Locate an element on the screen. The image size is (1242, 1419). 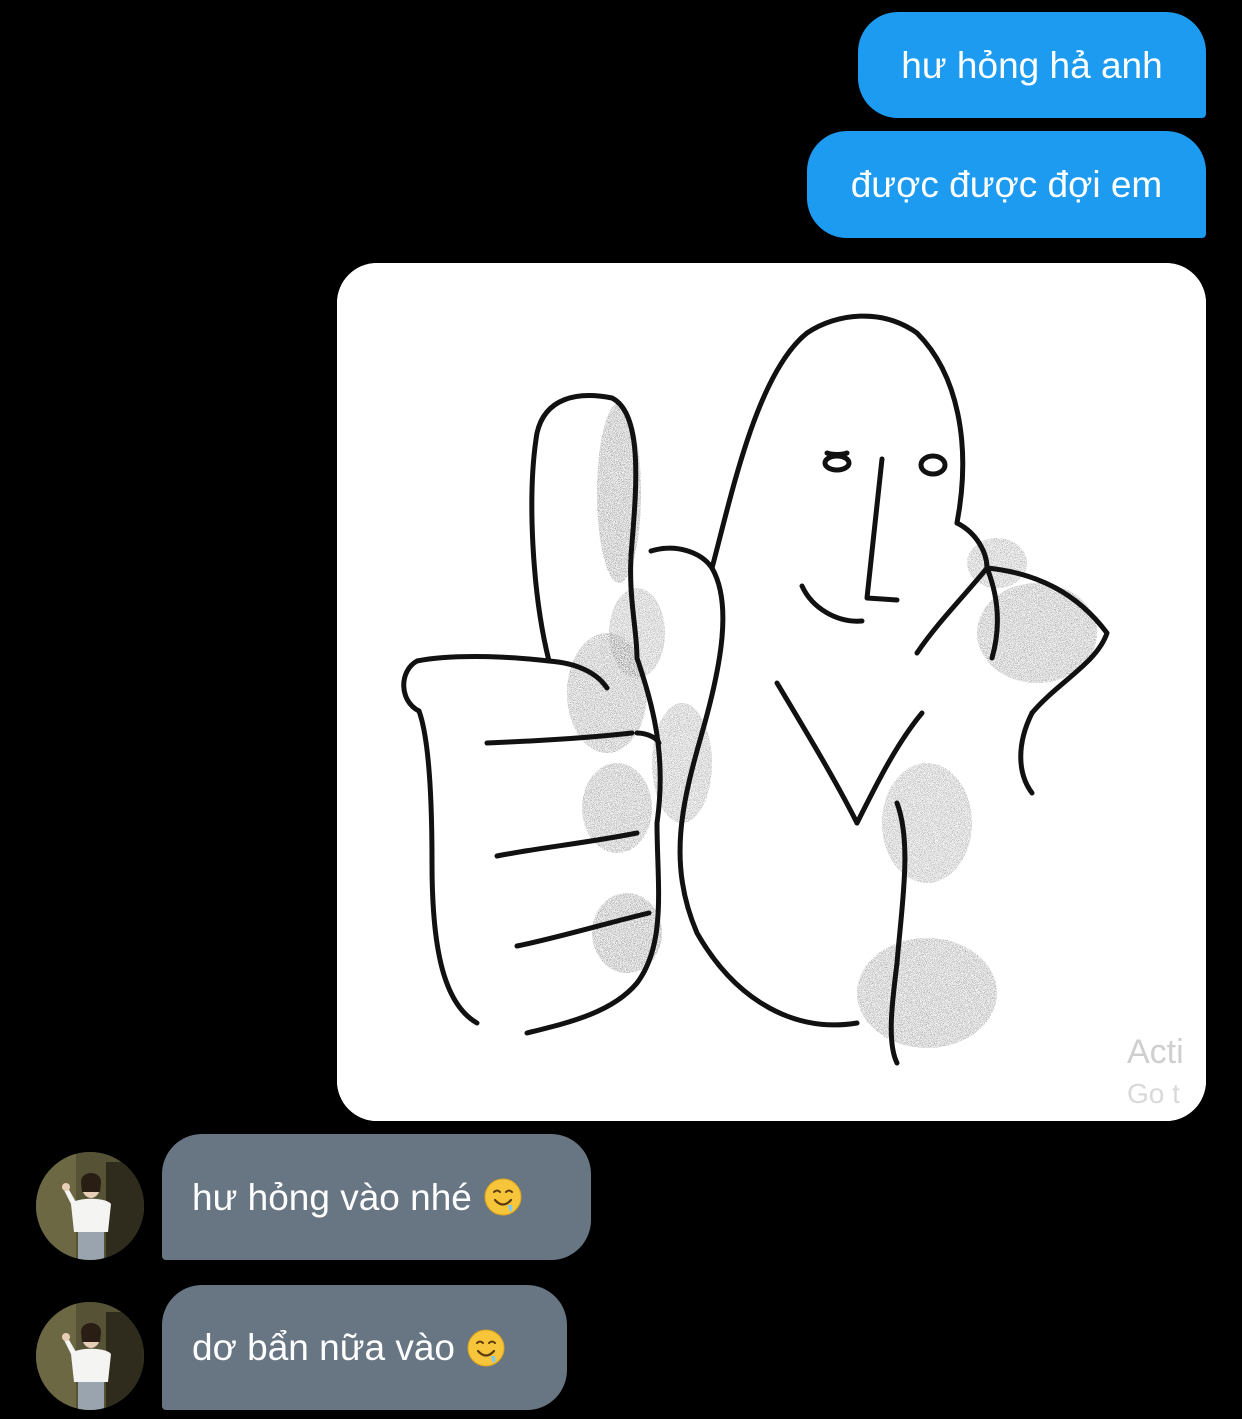
watermark-line-2: Go t is located at coordinates (1153, 1093).